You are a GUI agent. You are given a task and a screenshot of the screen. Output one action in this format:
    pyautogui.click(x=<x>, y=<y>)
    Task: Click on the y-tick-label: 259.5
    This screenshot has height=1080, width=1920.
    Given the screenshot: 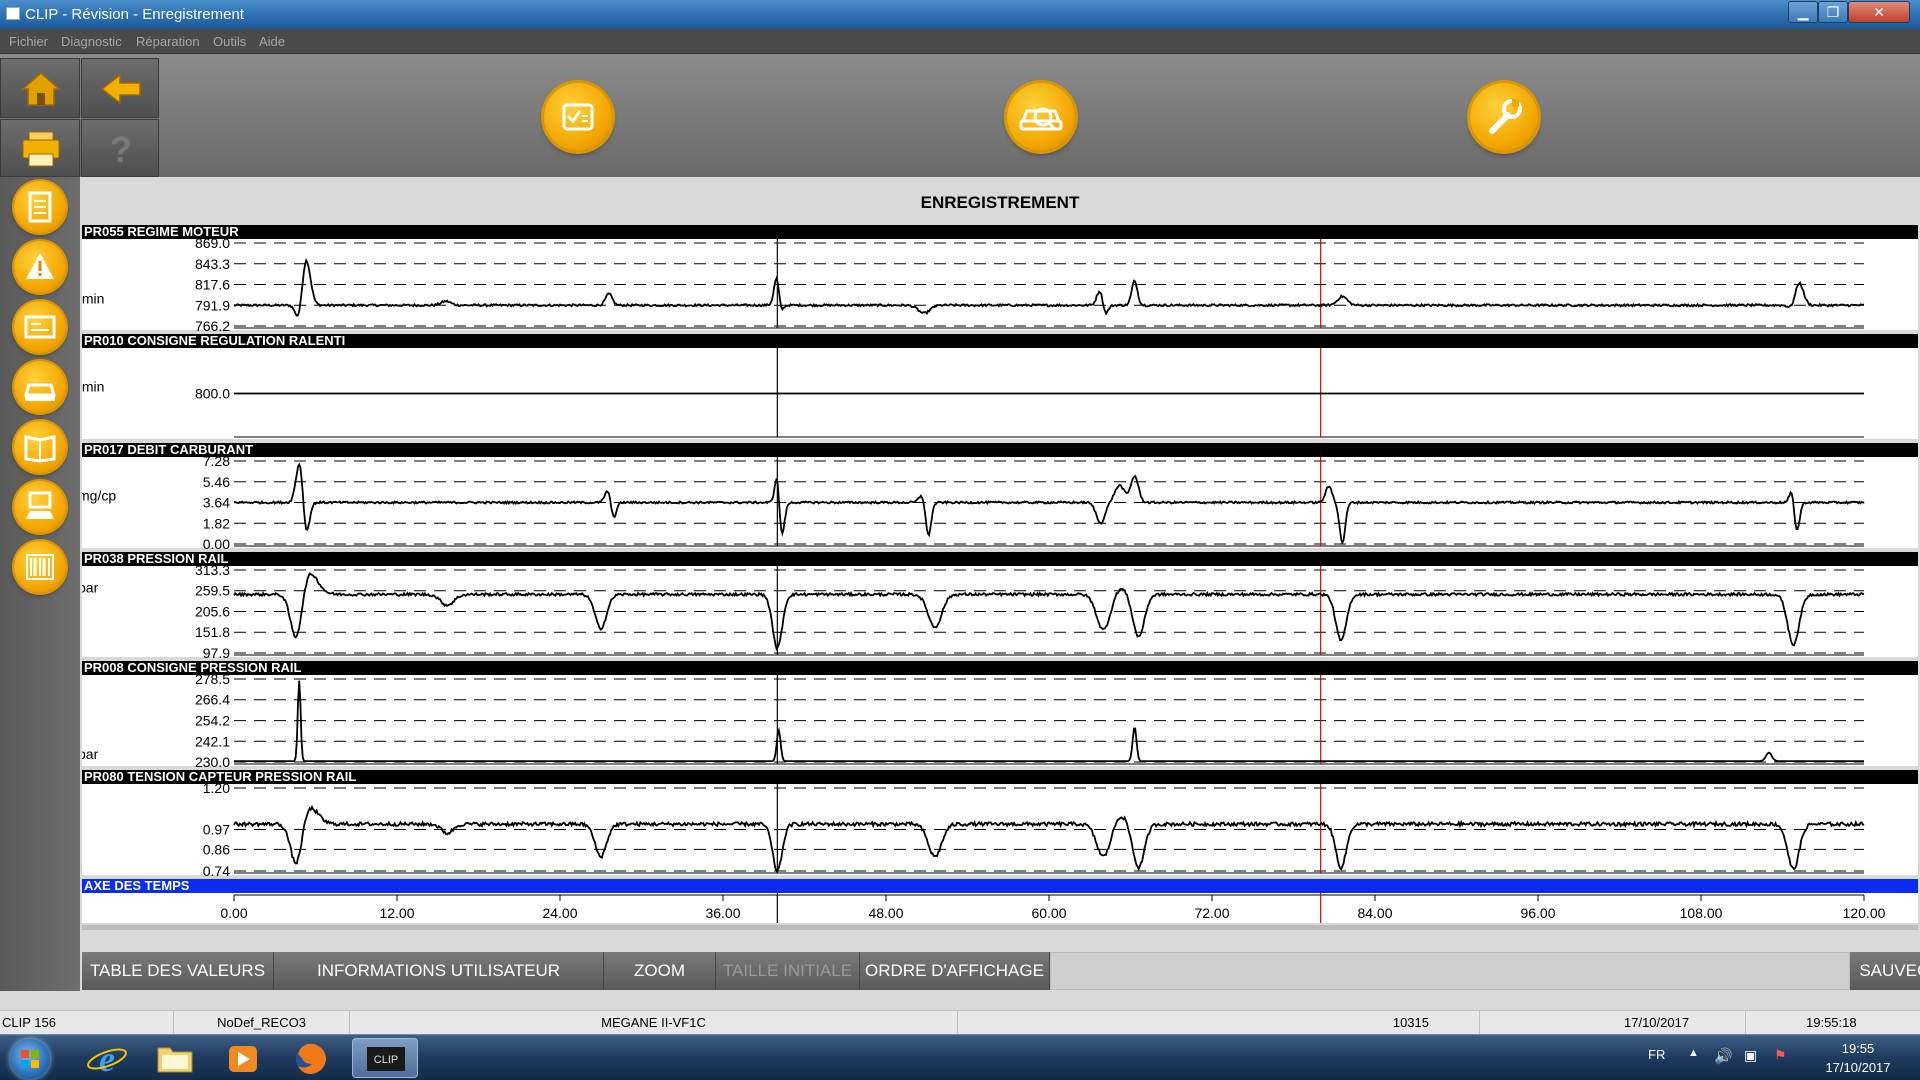 What is the action you would take?
    pyautogui.click(x=212, y=591)
    